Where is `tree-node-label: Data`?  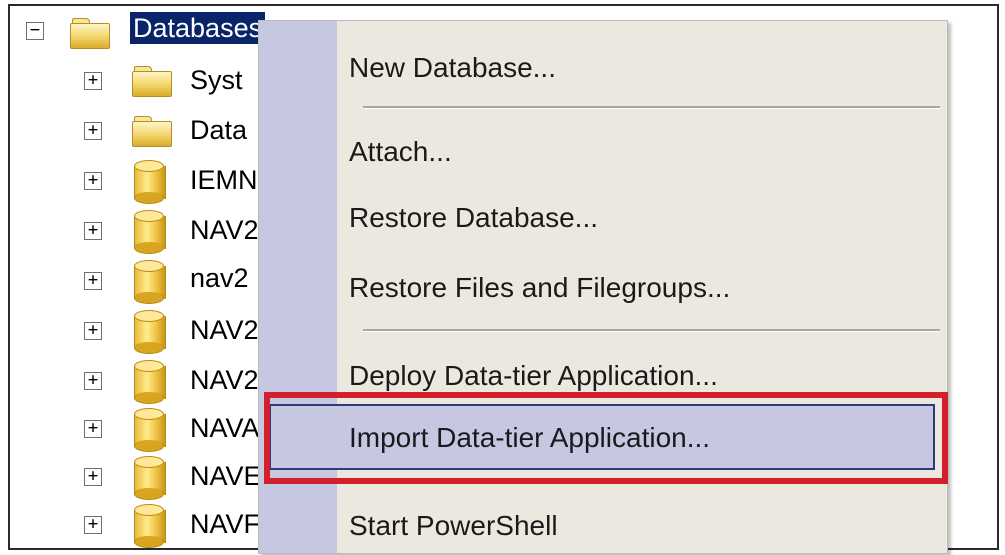
tree-node-label: Data is located at coordinates (219, 130).